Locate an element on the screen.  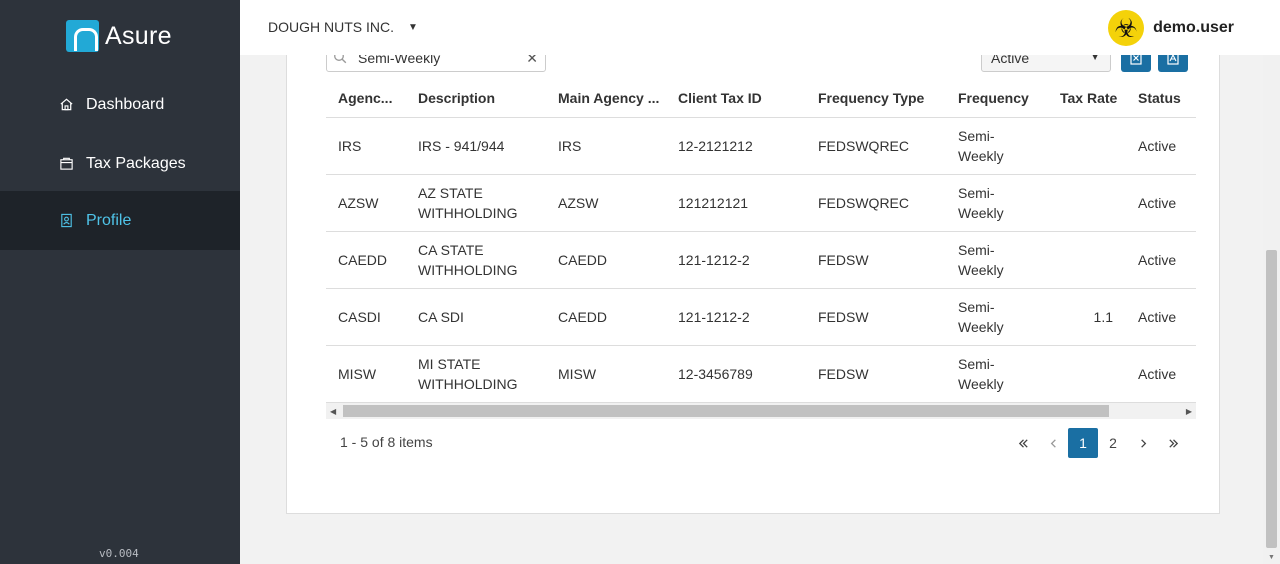
cell-agency: MISW is located at coordinates (357, 374).